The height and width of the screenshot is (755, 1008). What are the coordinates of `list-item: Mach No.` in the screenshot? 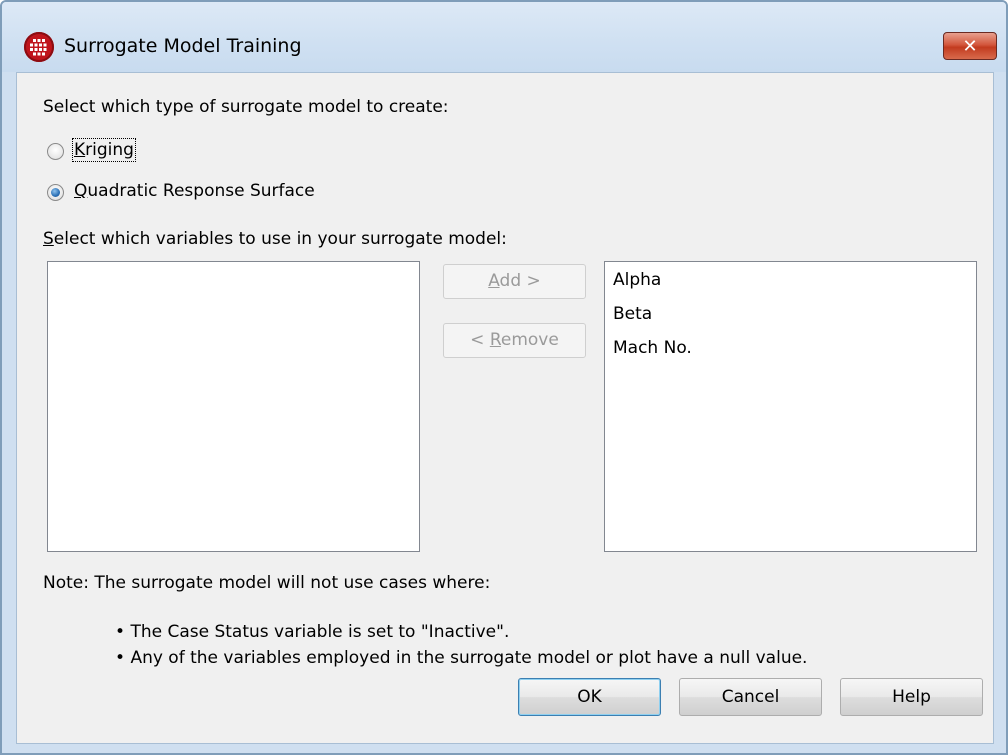 It's located at (652, 348).